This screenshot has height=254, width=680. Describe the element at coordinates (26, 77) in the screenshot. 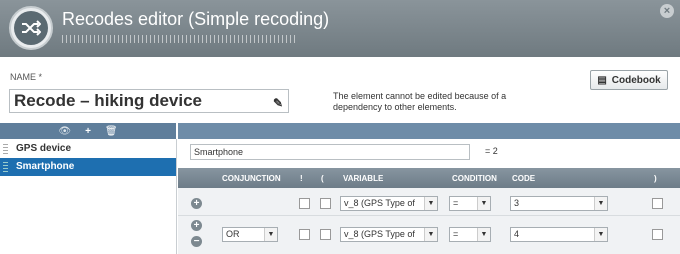

I see `name-label: NAME *` at that location.